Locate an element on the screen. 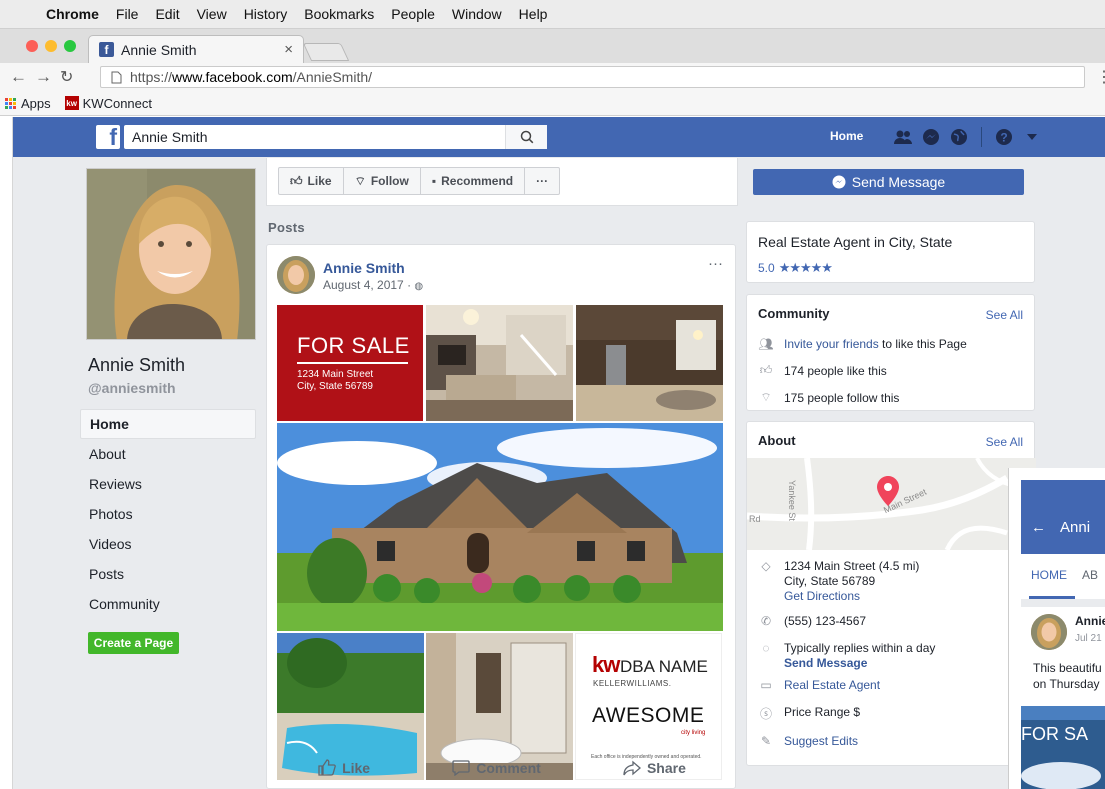 This screenshot has height=789, width=1105. mobile-tab-about: AB is located at coordinates (1090, 575).